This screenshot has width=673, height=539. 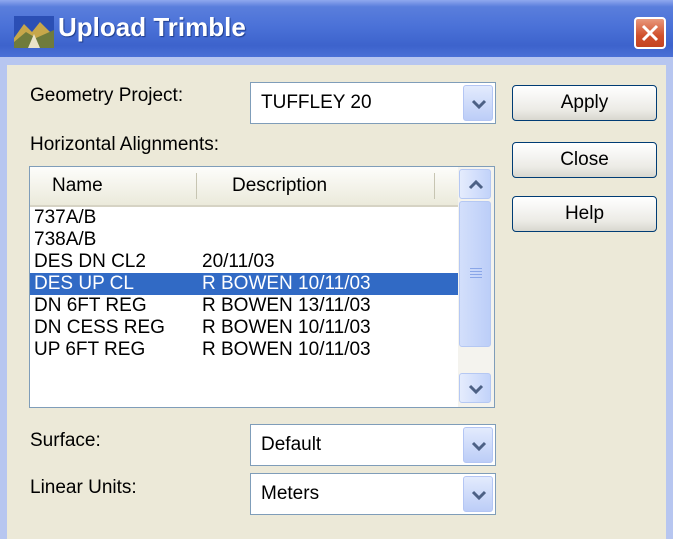 What do you see at coordinates (125, 144) in the screenshot?
I see `horizontal-alignments-label: Horizontal Alignments:` at bounding box center [125, 144].